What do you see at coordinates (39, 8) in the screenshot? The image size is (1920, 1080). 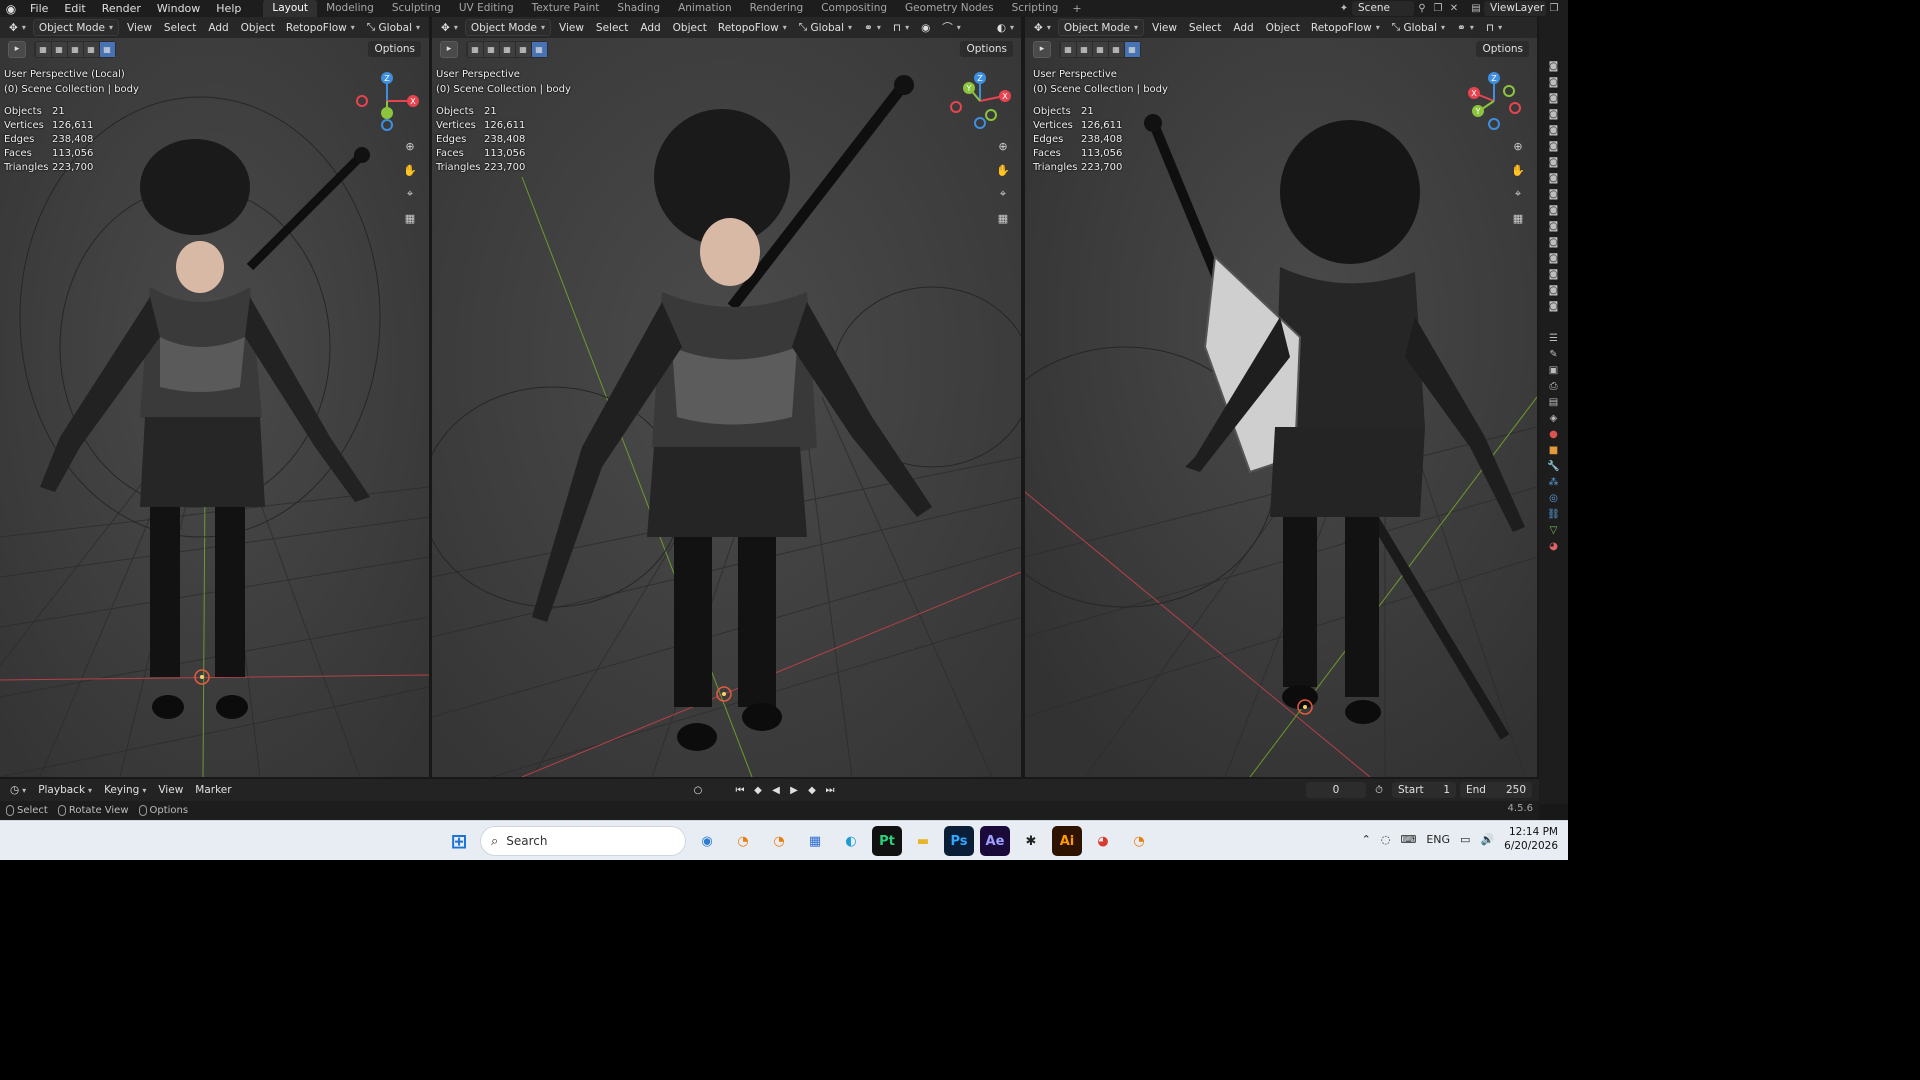 I see `menu-file: File` at bounding box center [39, 8].